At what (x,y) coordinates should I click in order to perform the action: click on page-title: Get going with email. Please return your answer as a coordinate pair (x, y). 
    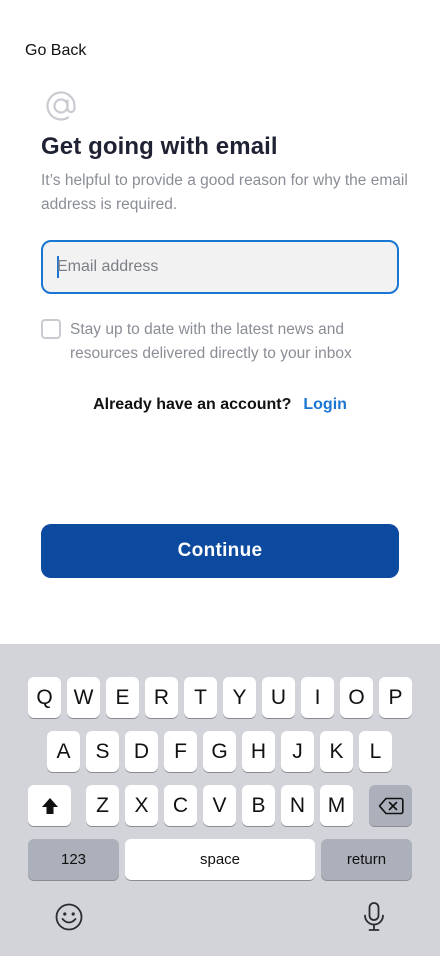
    Looking at the image, I should click on (159, 146).